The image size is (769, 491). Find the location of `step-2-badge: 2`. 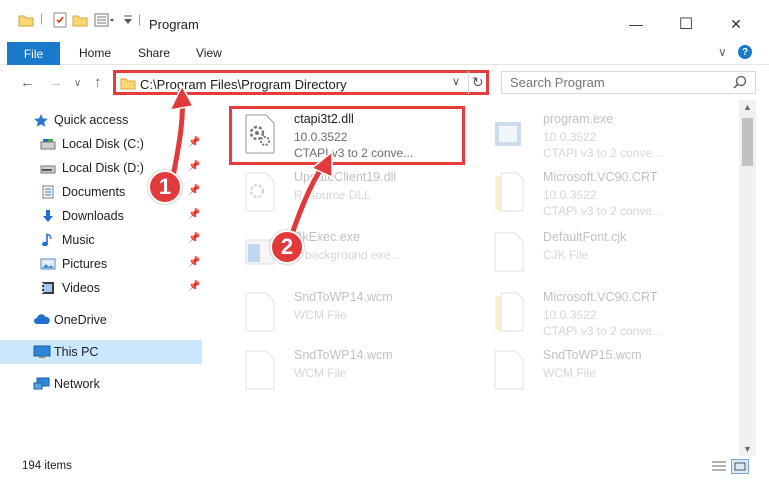

step-2-badge: 2 is located at coordinates (287, 247).